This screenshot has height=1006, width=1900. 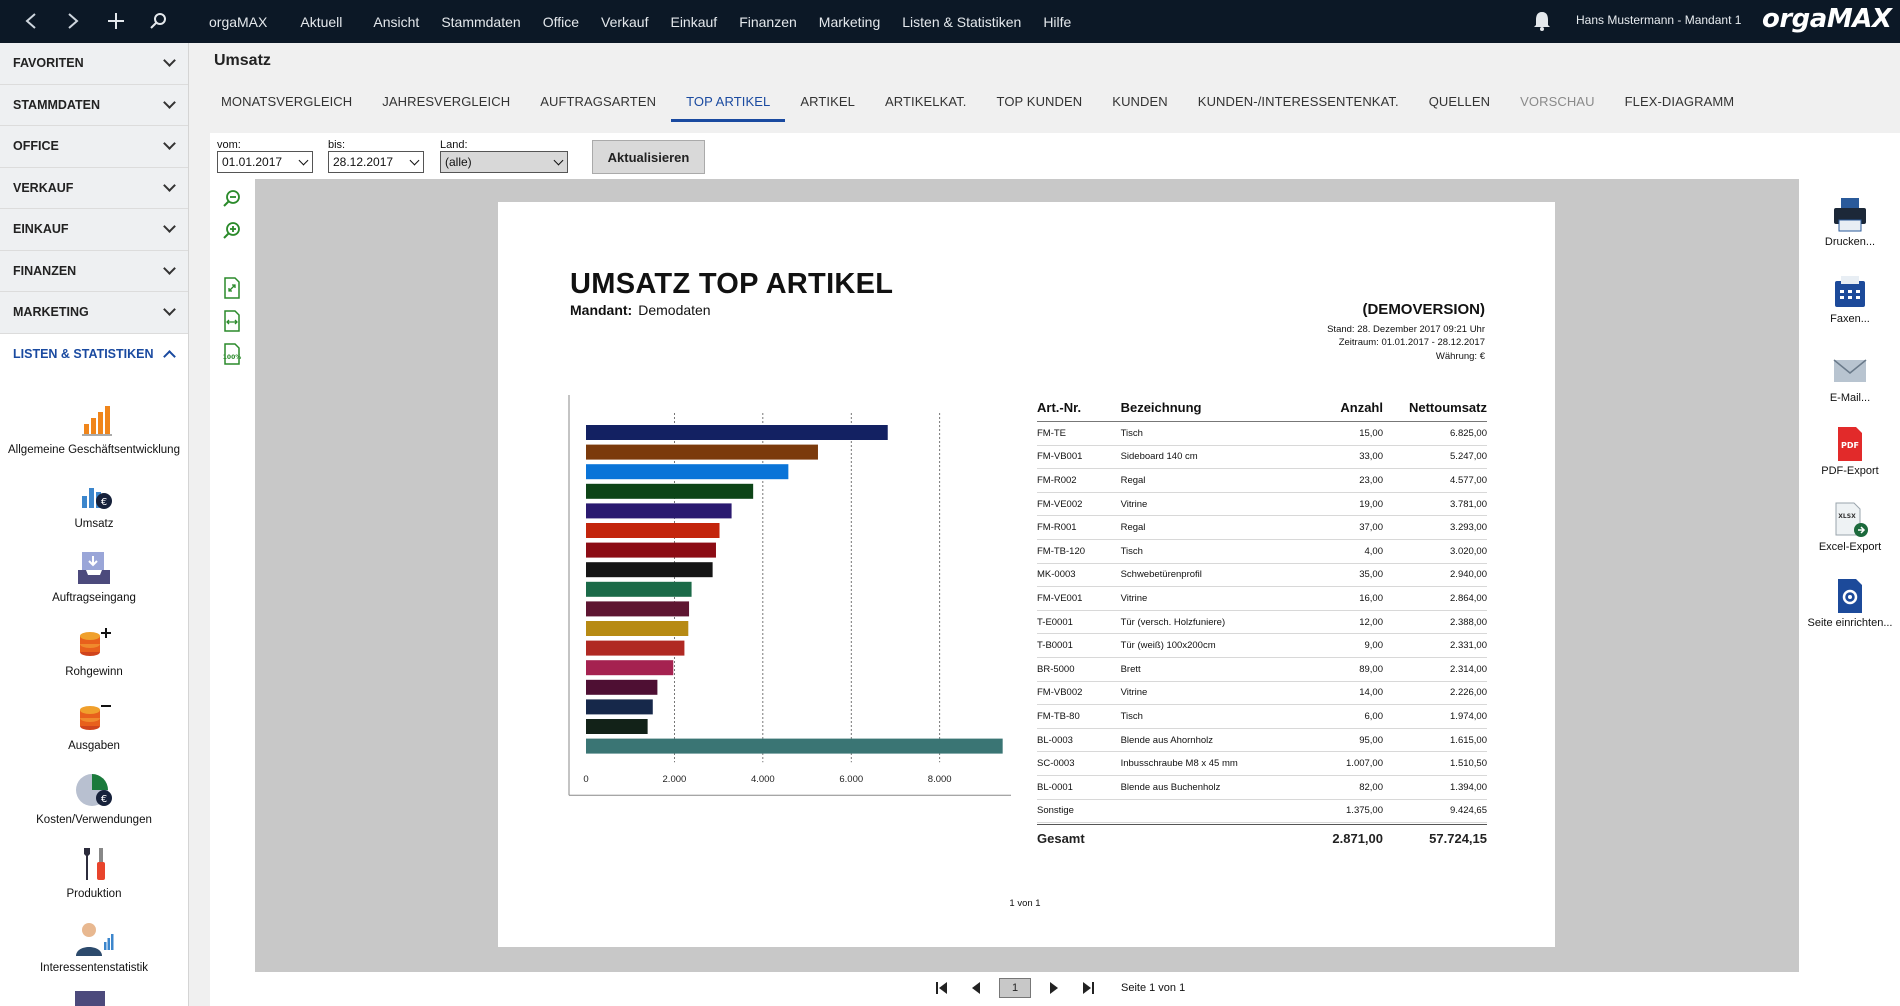 I want to click on tools-icon, so click(x=94, y=864).